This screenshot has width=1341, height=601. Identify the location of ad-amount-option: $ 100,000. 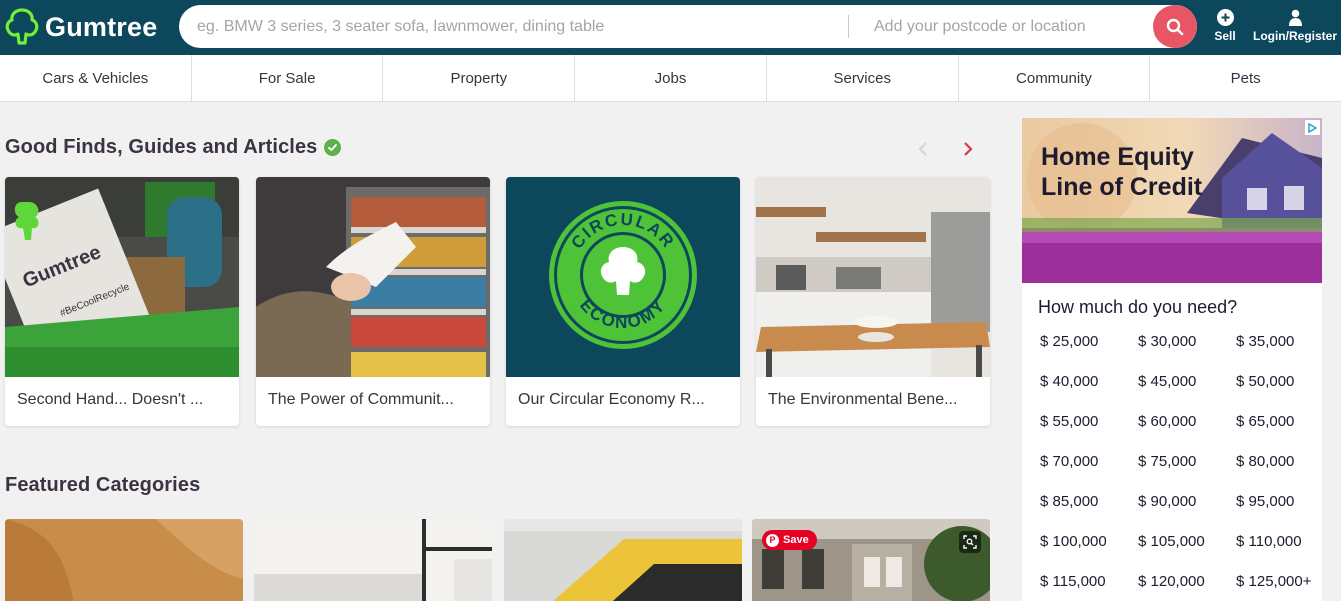
(1089, 542).